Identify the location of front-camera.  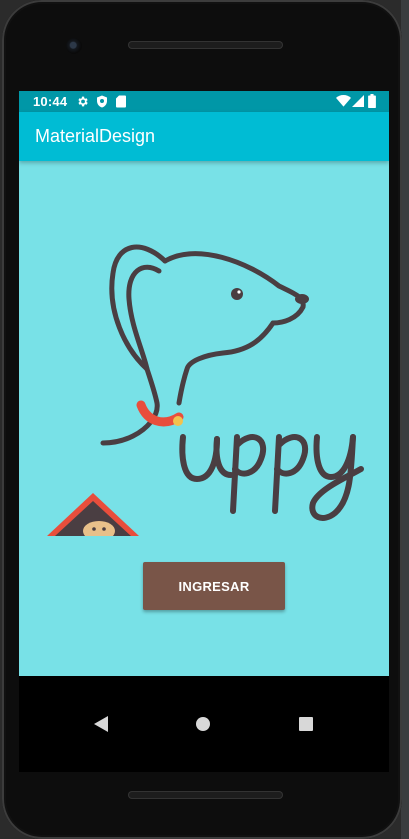
(74, 46).